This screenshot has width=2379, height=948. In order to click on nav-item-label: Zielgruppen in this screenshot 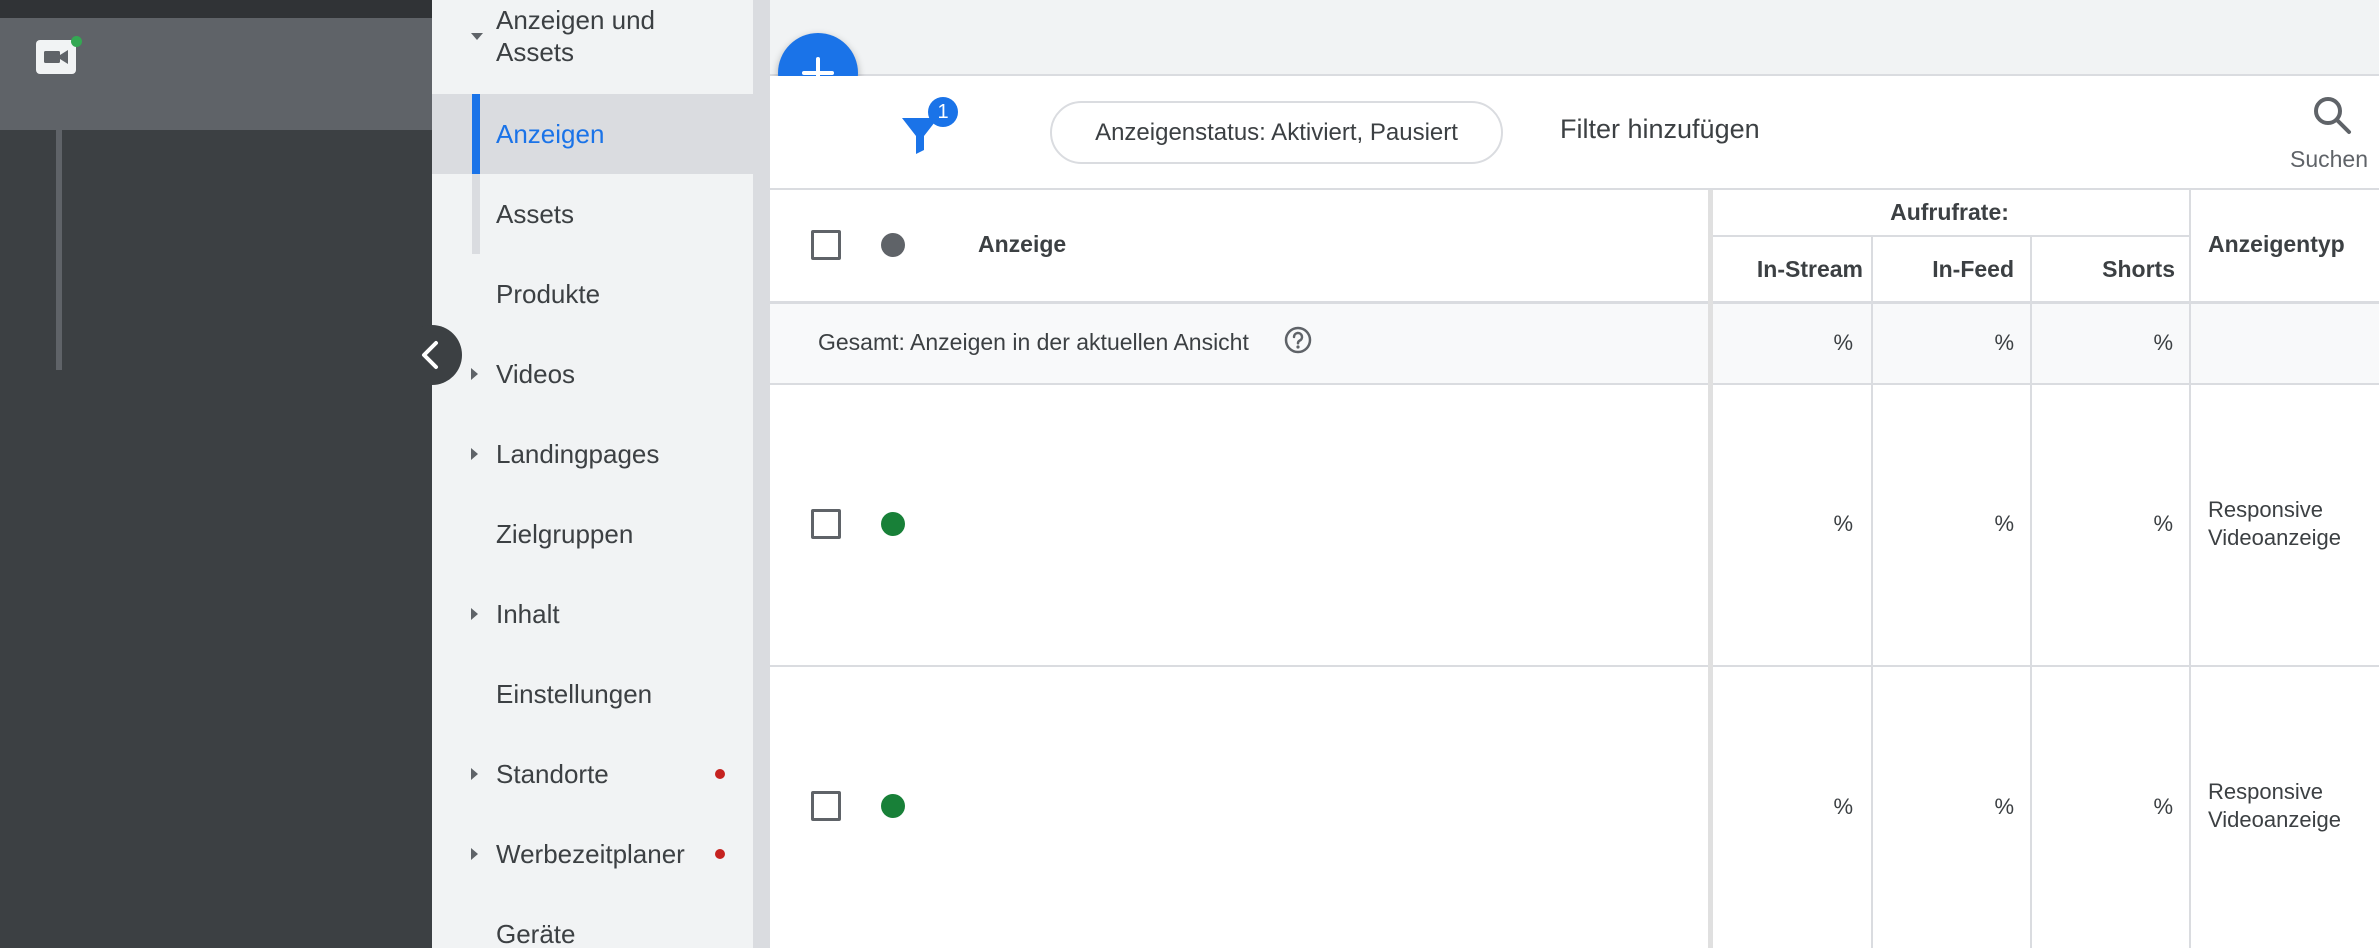, I will do `click(565, 534)`.